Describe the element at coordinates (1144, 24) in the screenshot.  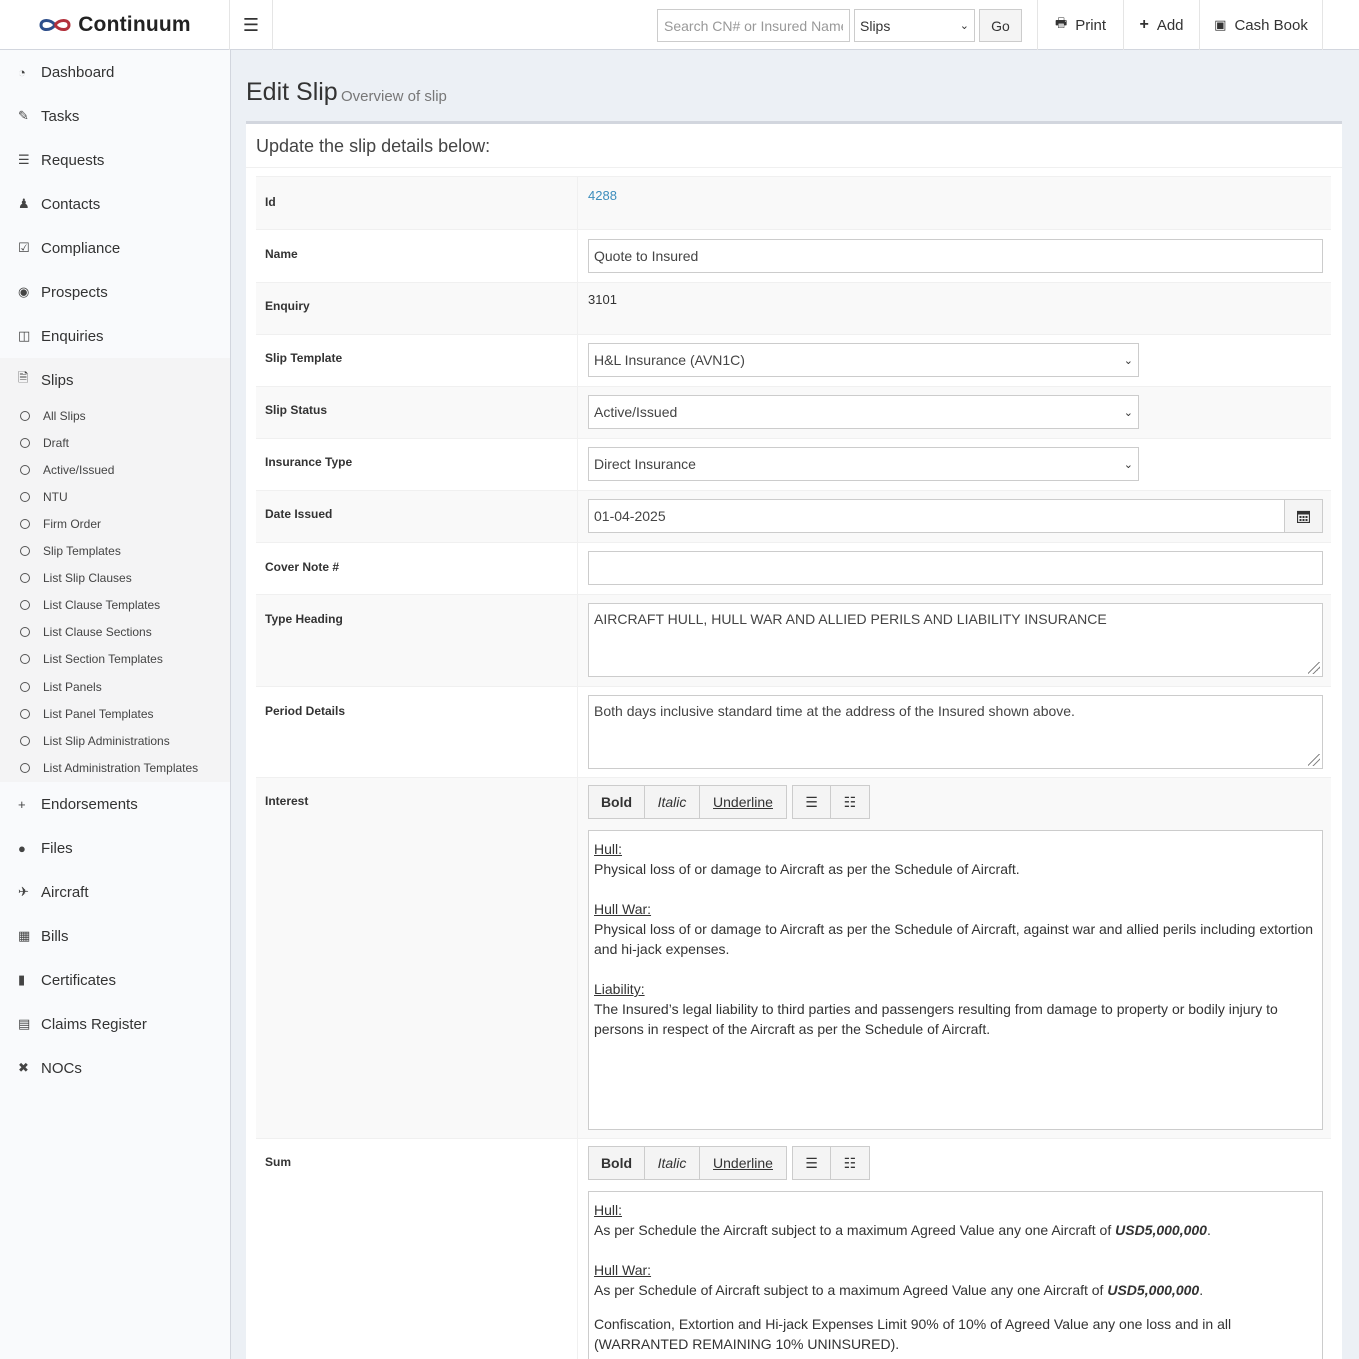
I see `plus-icon: +` at that location.